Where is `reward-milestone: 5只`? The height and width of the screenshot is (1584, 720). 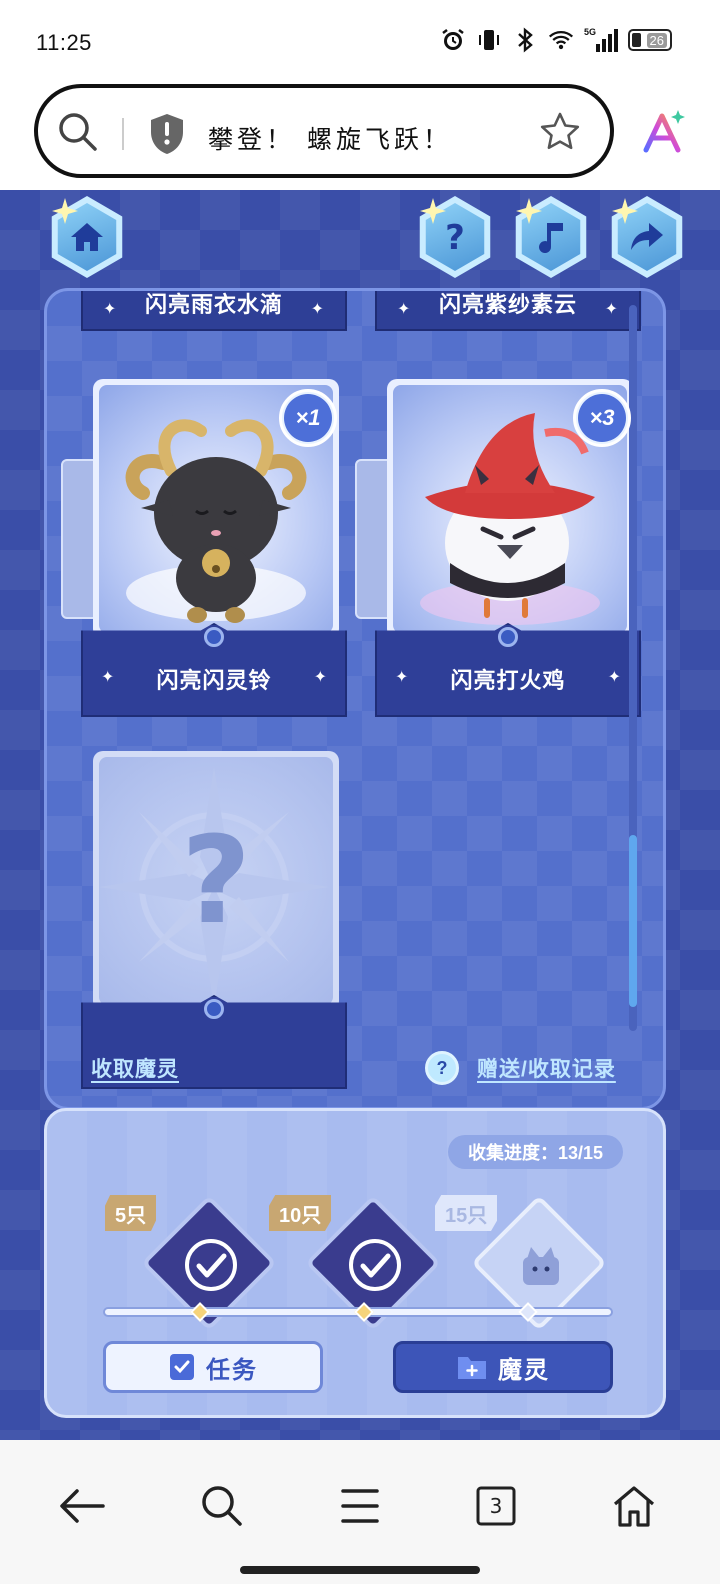
reward-milestone: 5只 is located at coordinates (191, 1263).